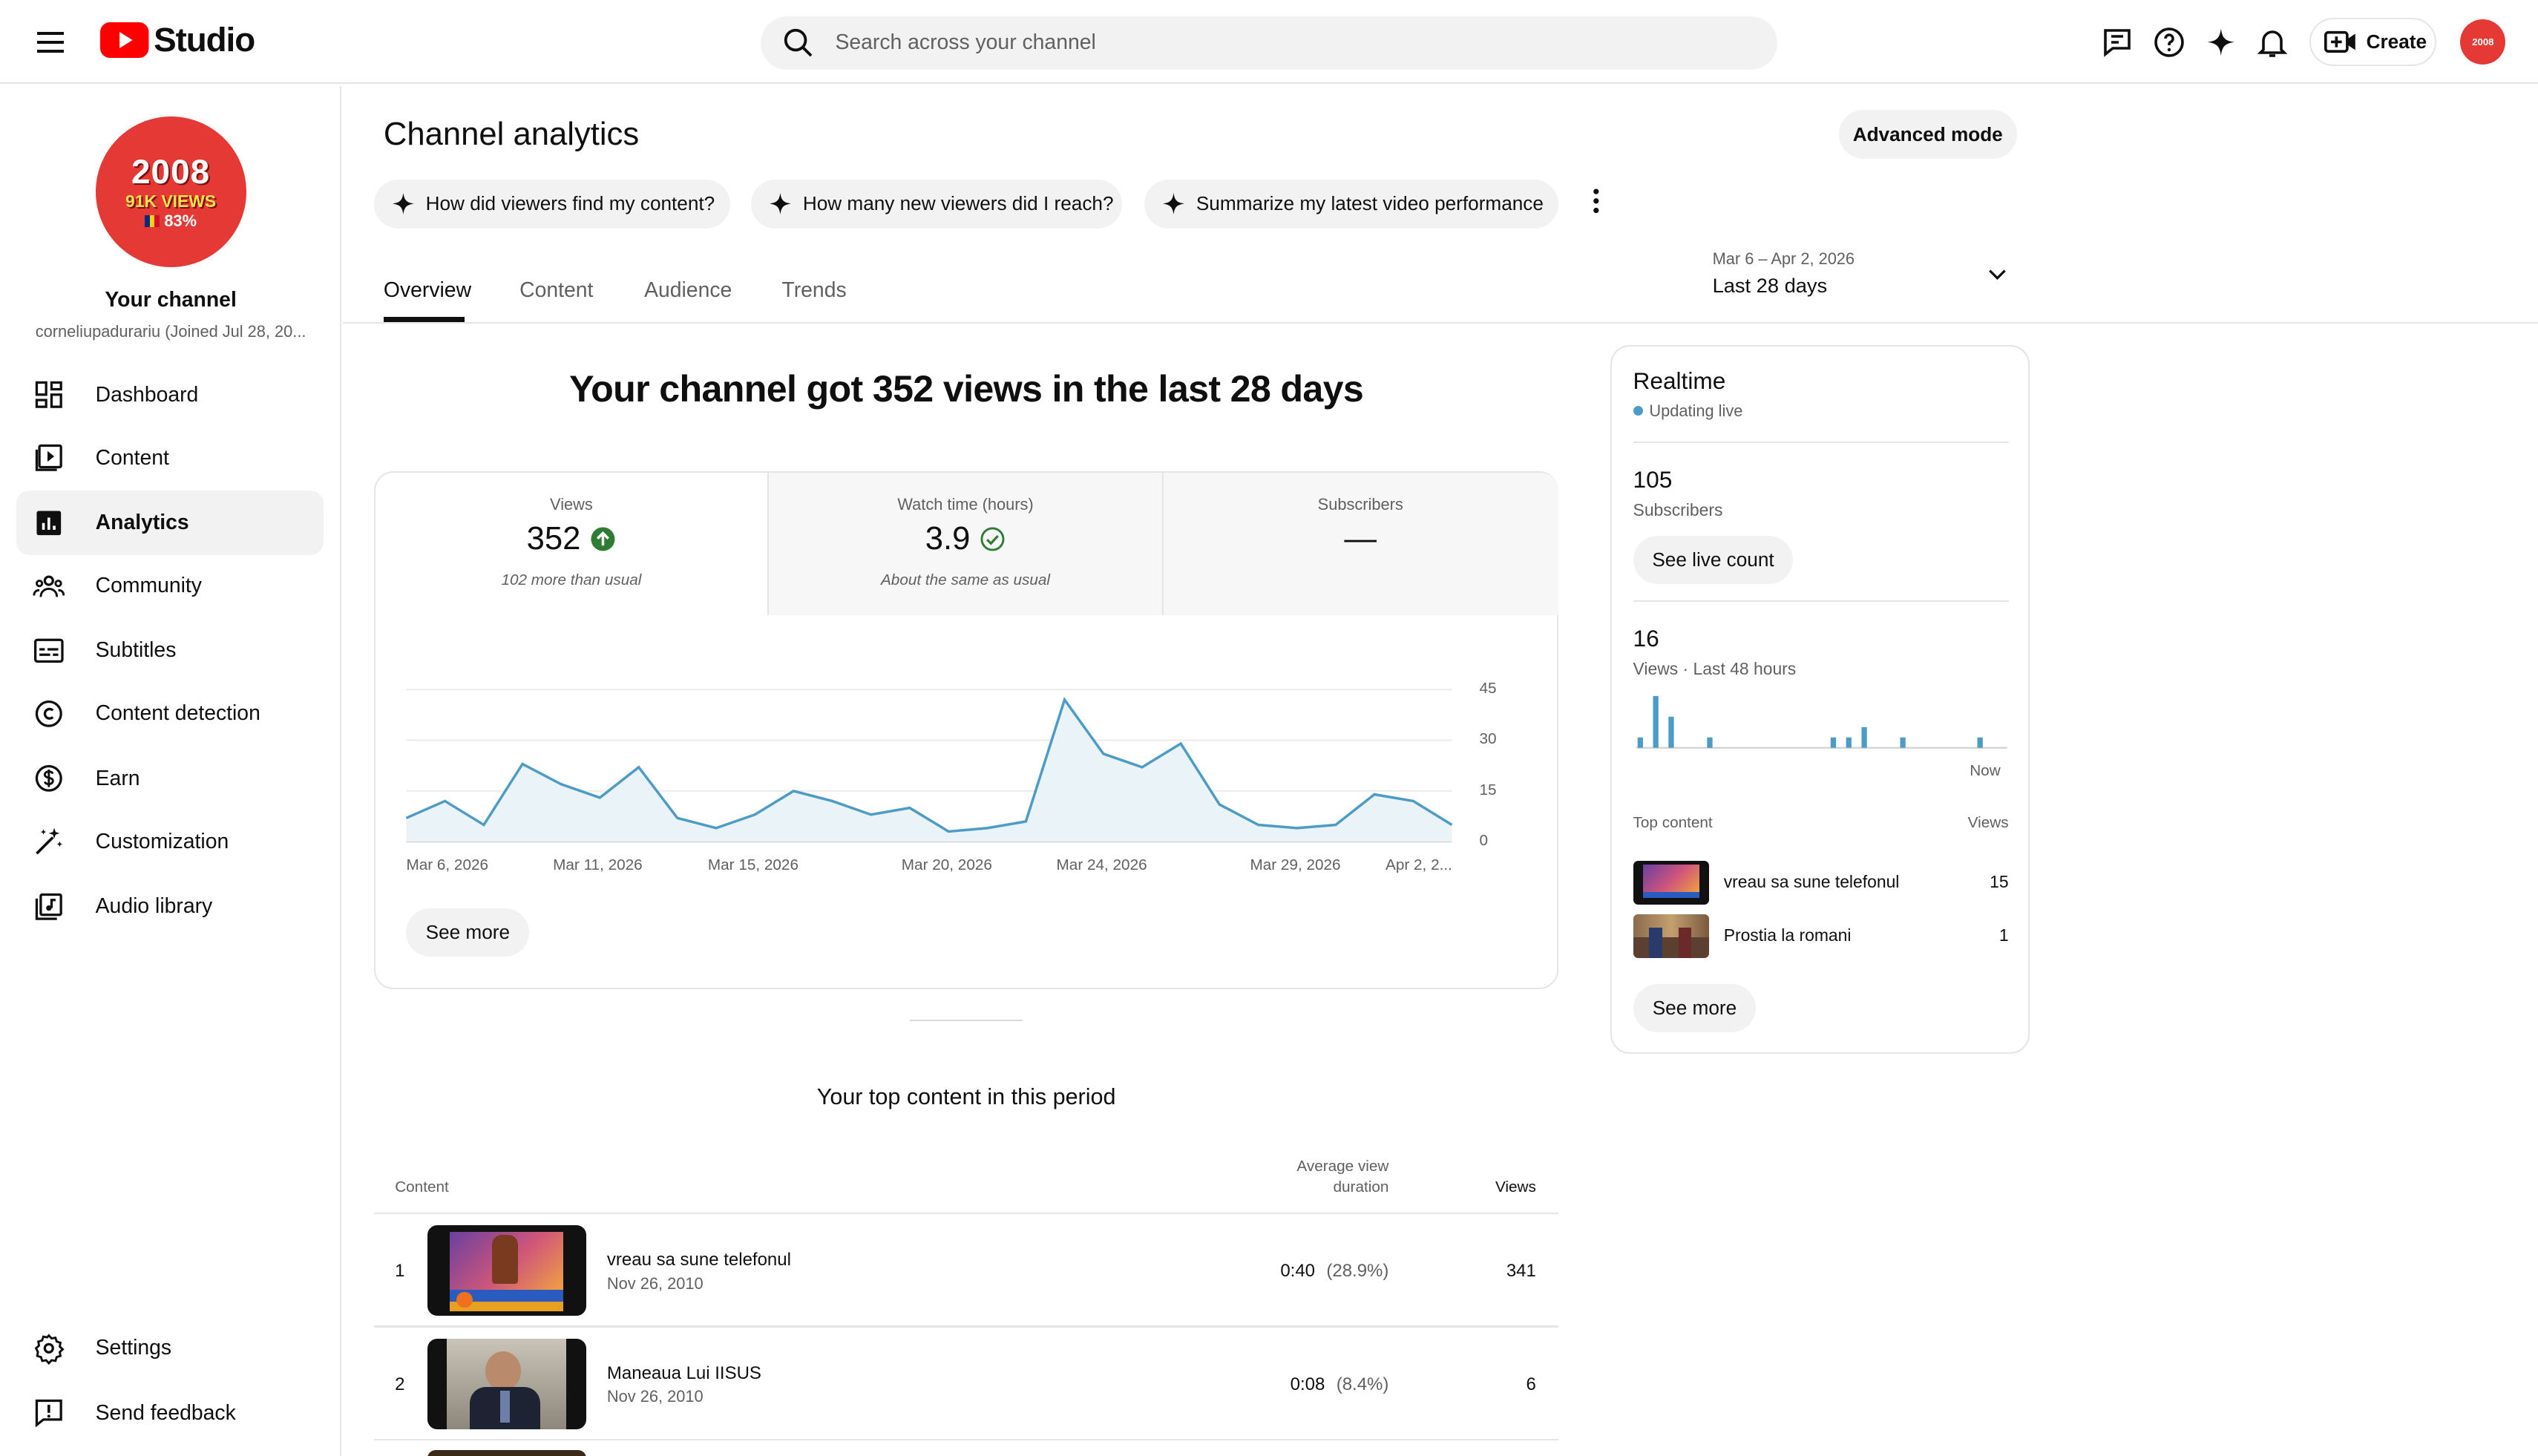 This screenshot has height=1456, width=2538. What do you see at coordinates (1999, 882) in the screenshot?
I see `realtime-content-views: 15` at bounding box center [1999, 882].